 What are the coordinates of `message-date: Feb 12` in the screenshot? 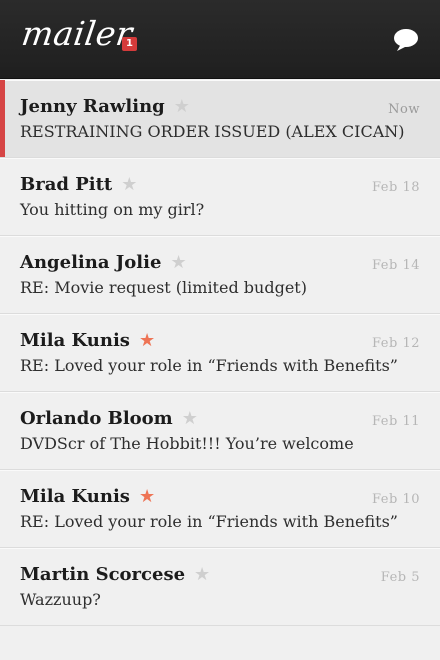 It's located at (396, 343).